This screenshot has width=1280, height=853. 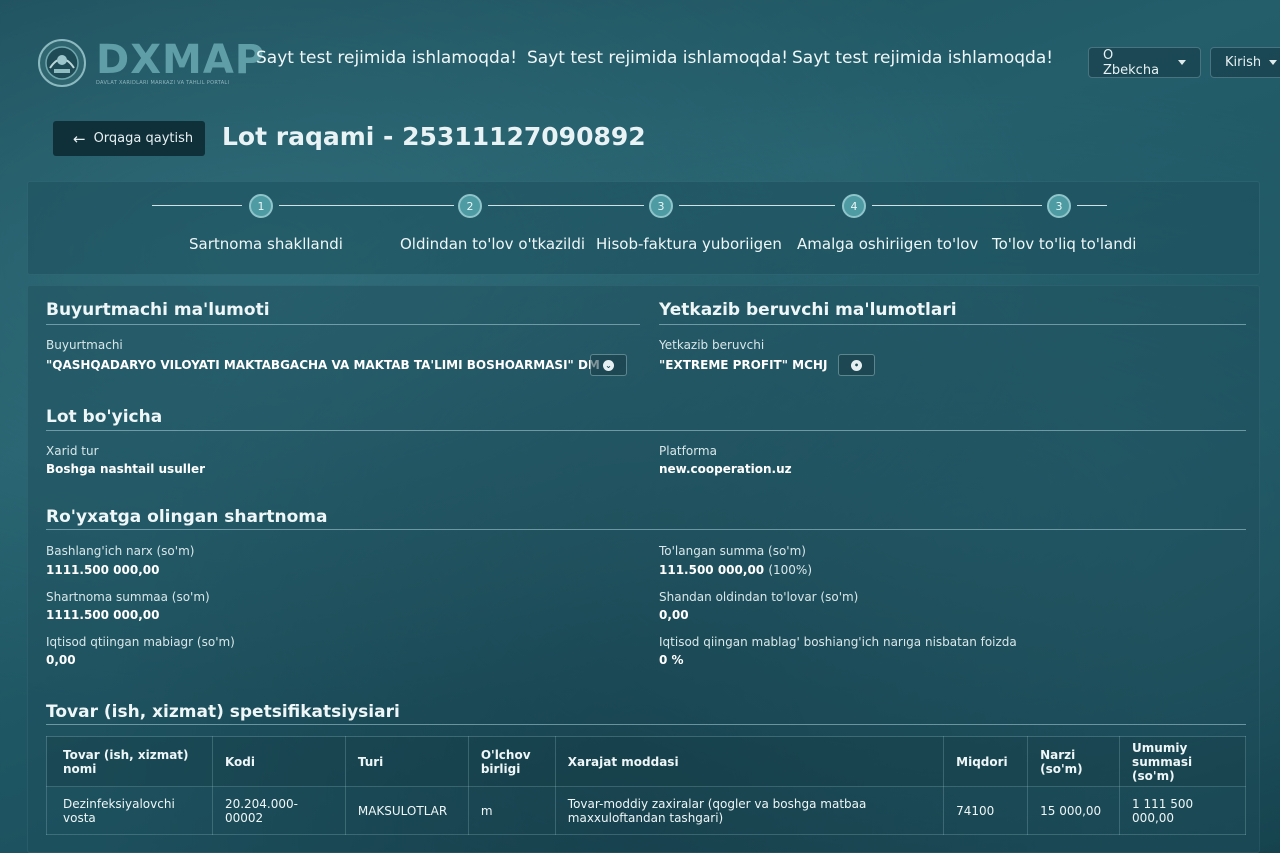 What do you see at coordinates (743, 365) in the screenshot?
I see `supplier-value: "EXTREME PROFIT" MCHJ` at bounding box center [743, 365].